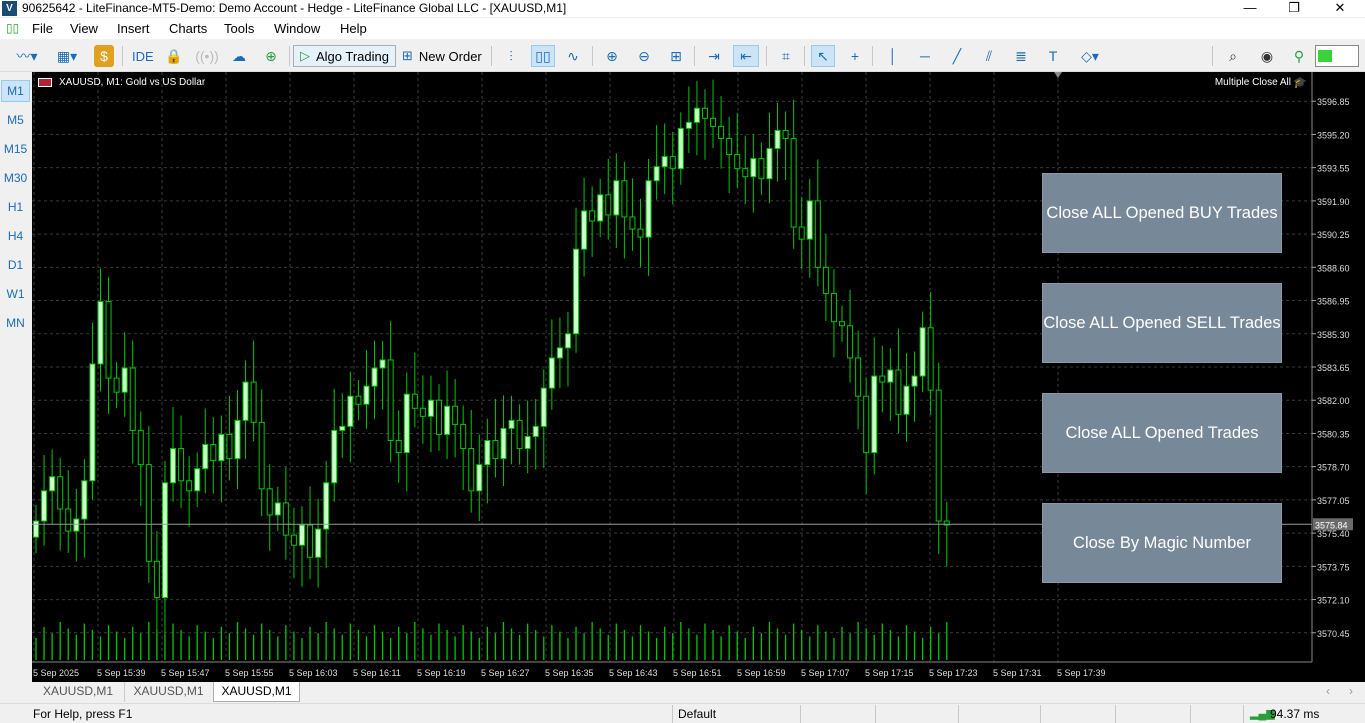  I want to click on time-tick-label: 5 Sep 15:55, so click(249, 673).